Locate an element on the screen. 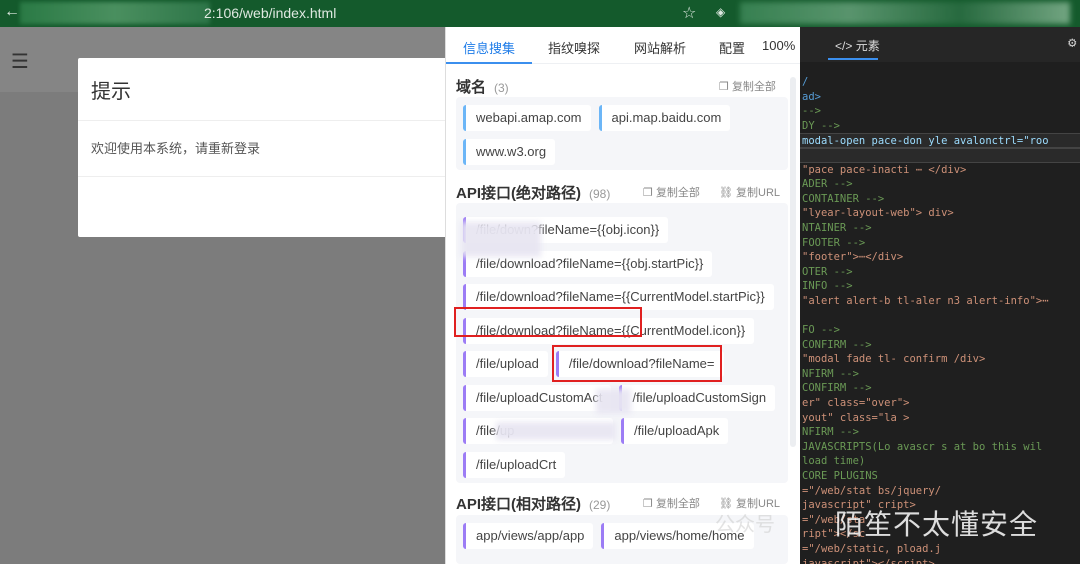  api-item: /file/uploadCustomAct is located at coordinates (537, 397).